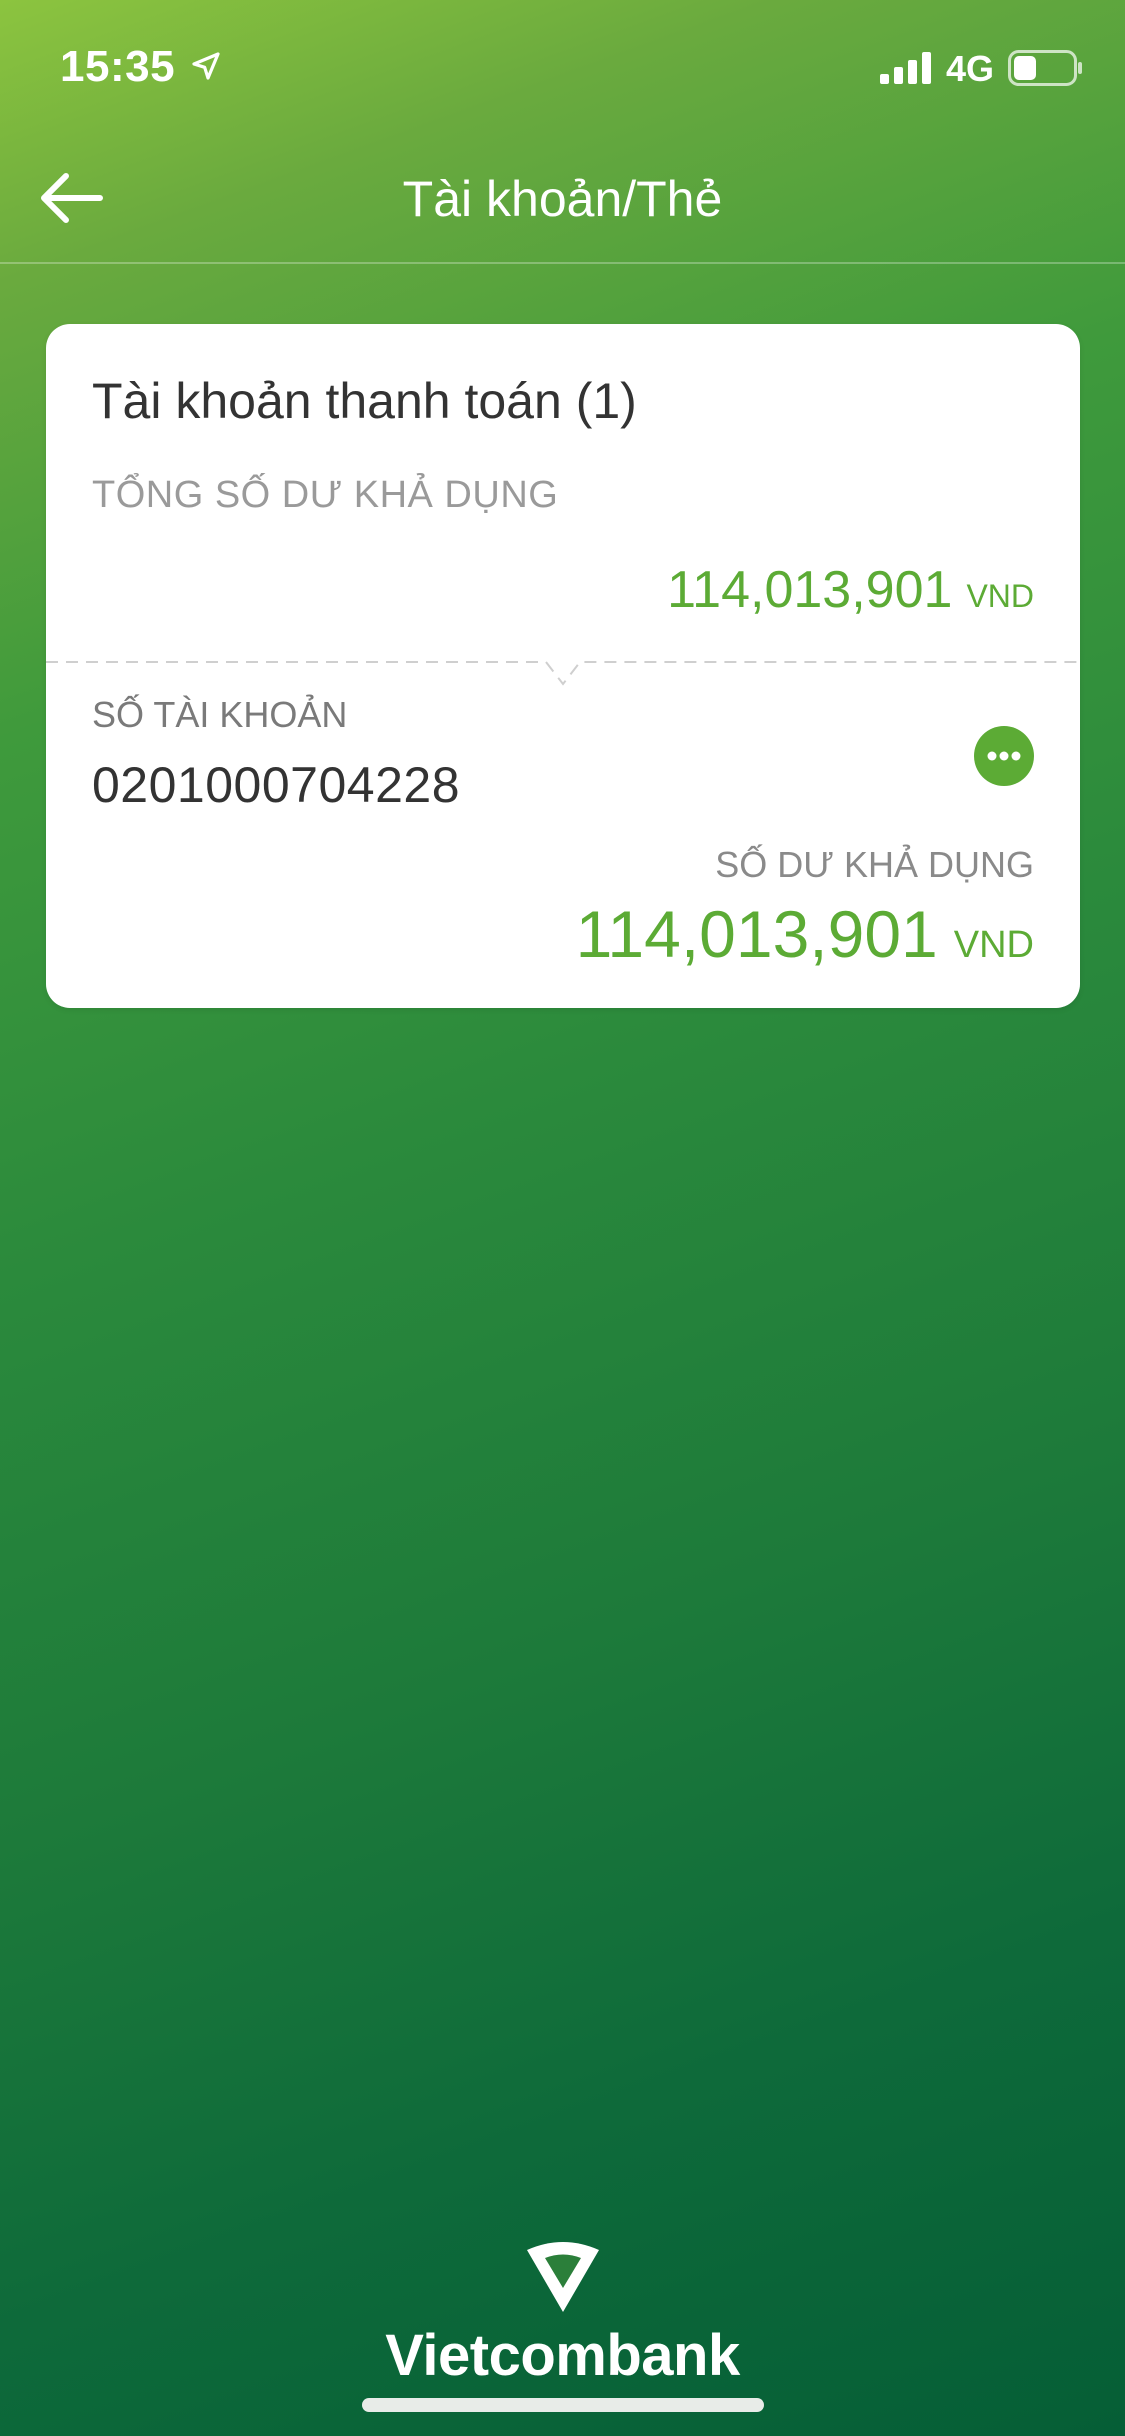 This screenshot has height=2436, width=1125. What do you see at coordinates (562, 199) in the screenshot?
I see `page-title: Tài khoản/Thẻ` at bounding box center [562, 199].